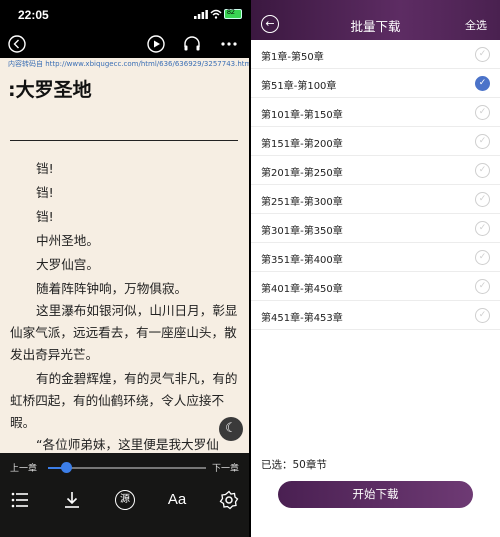 The width and height of the screenshot is (500, 537). Describe the element at coordinates (375, 26) in the screenshot. I see `page-title: 批量下载` at that location.